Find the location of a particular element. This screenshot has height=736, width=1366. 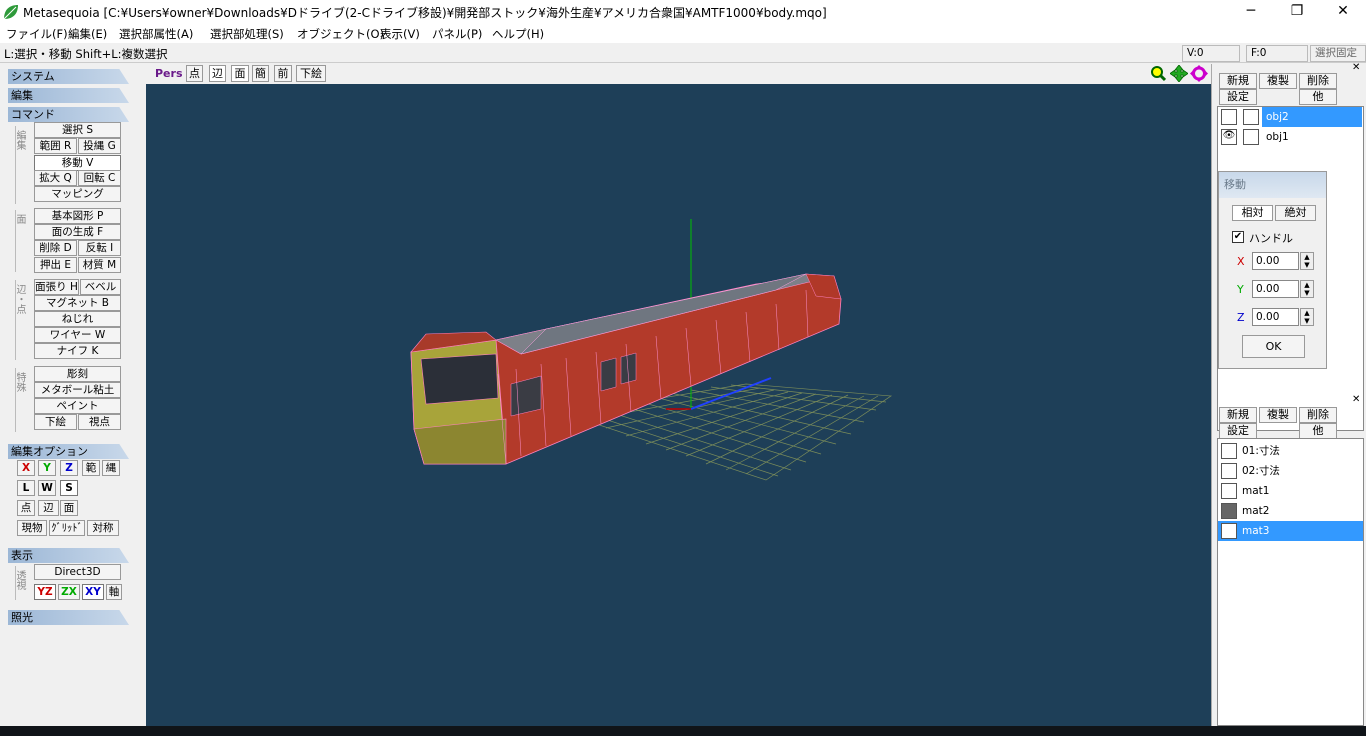

zoom-icon is located at coordinates (1158, 73).